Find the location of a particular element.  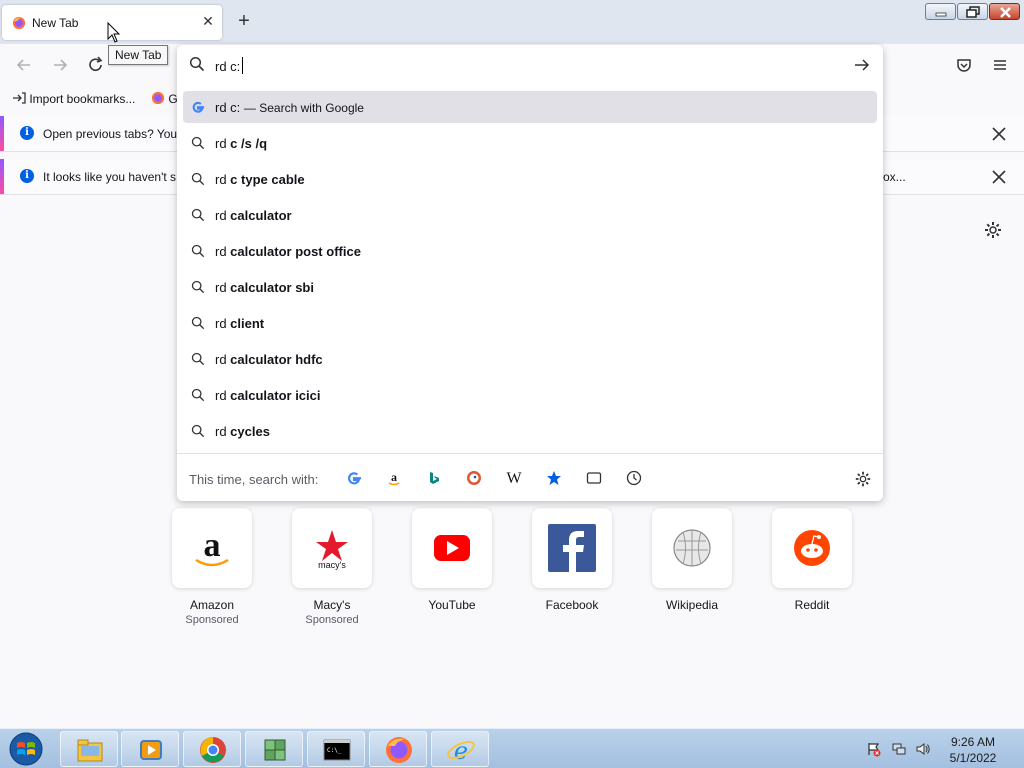

youtube-logo-icon is located at coordinates (452, 548).